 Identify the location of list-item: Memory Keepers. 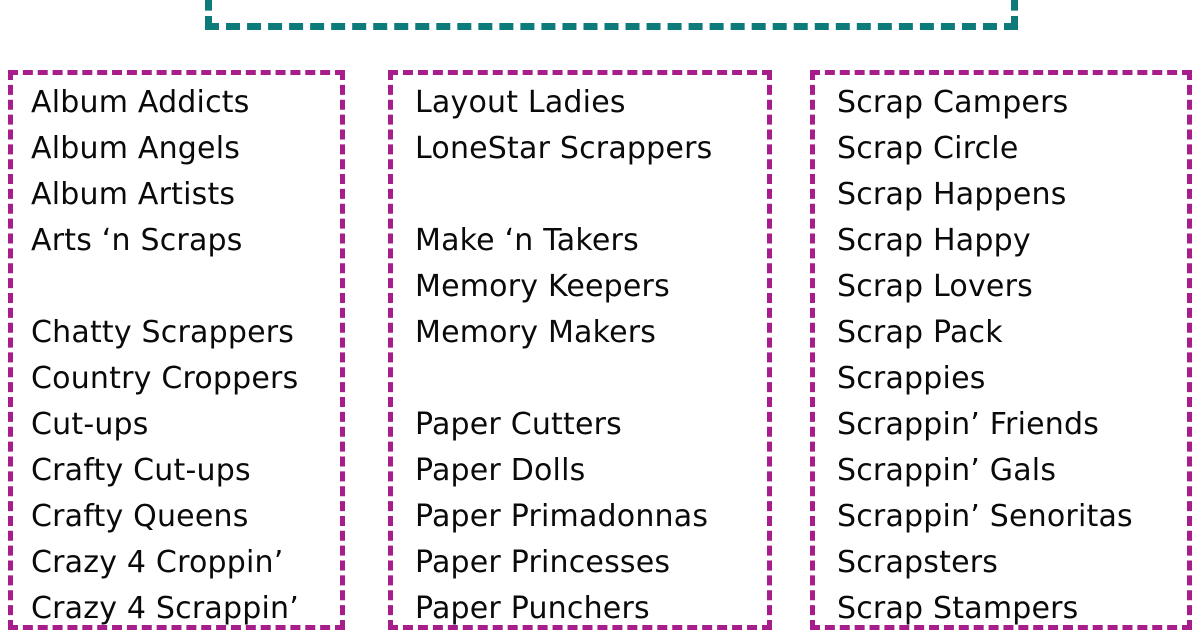
(542, 286).